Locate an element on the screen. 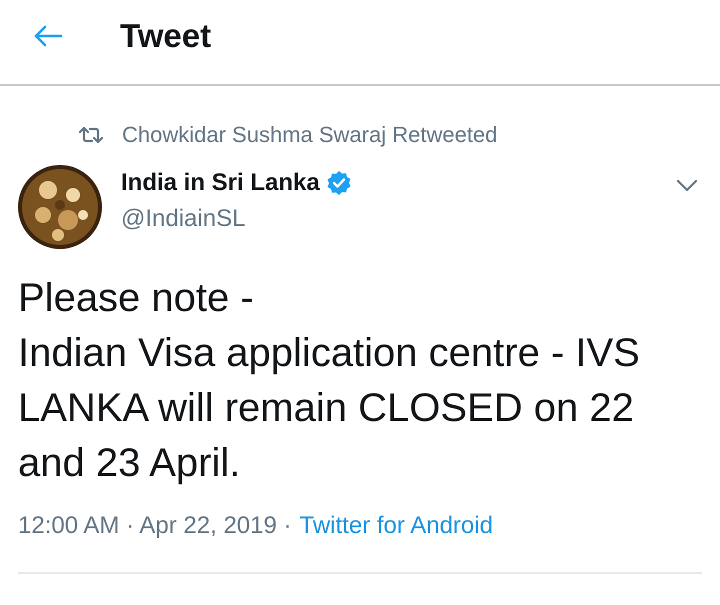 The width and height of the screenshot is (720, 605). chevron-down-icon is located at coordinates (687, 186).